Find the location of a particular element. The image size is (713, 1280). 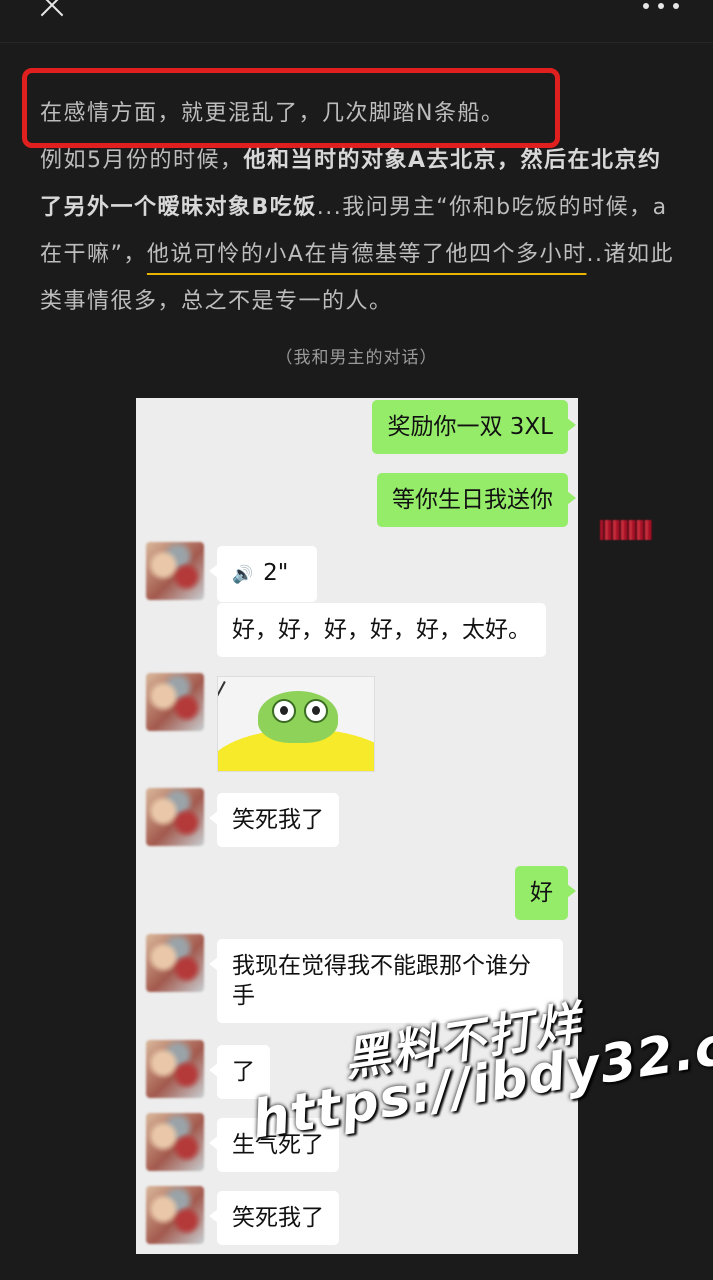

chat-bubble-me: 好 is located at coordinates (545, 893).